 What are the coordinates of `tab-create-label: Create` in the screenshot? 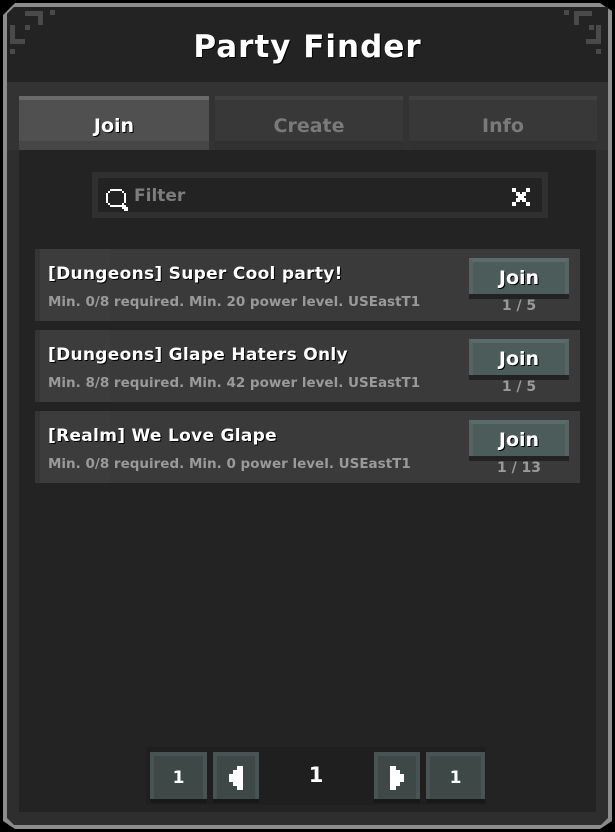 It's located at (309, 126).